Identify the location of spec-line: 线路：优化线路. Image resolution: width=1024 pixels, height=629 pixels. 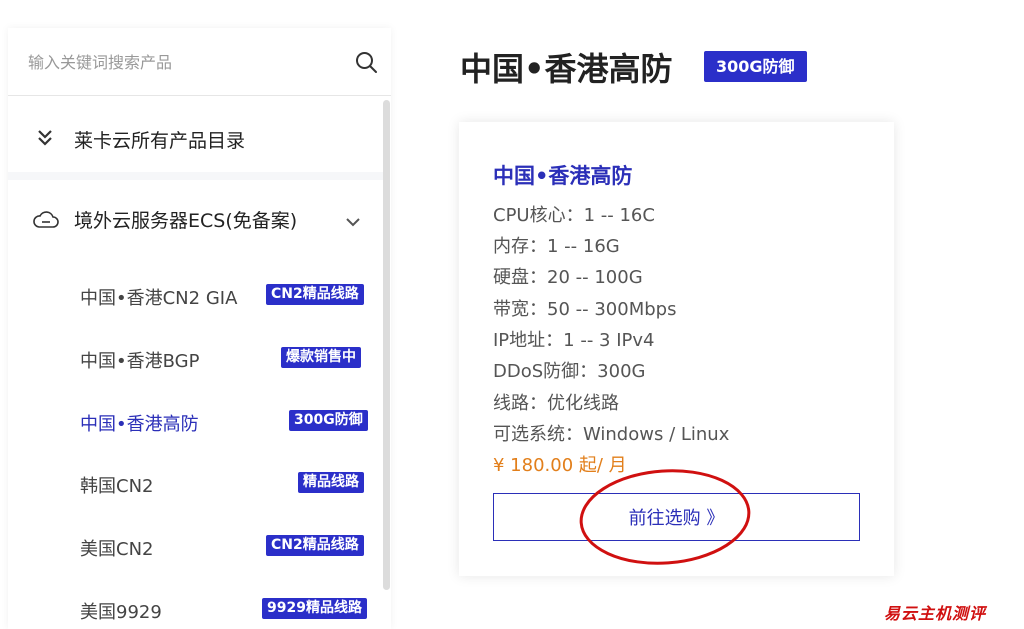
(556, 403).